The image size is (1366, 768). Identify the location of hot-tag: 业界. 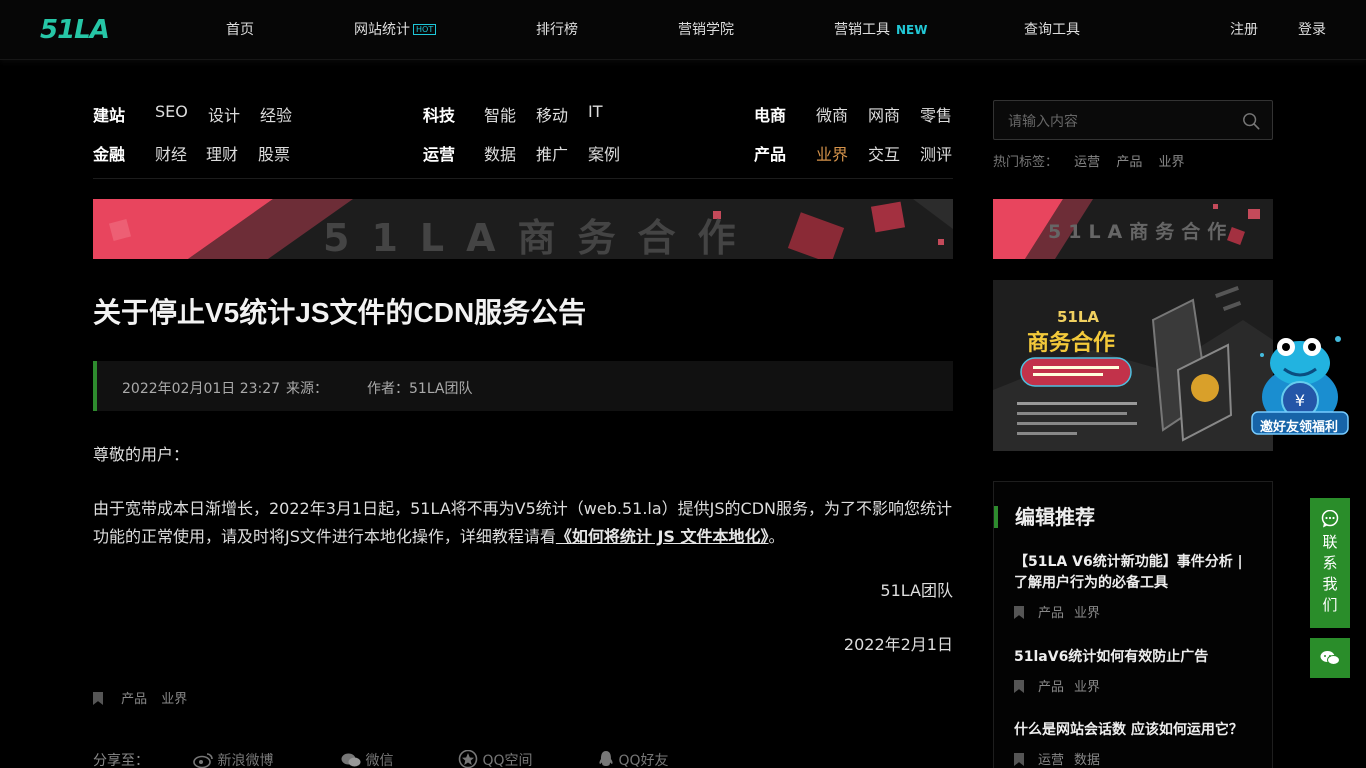
(1171, 162).